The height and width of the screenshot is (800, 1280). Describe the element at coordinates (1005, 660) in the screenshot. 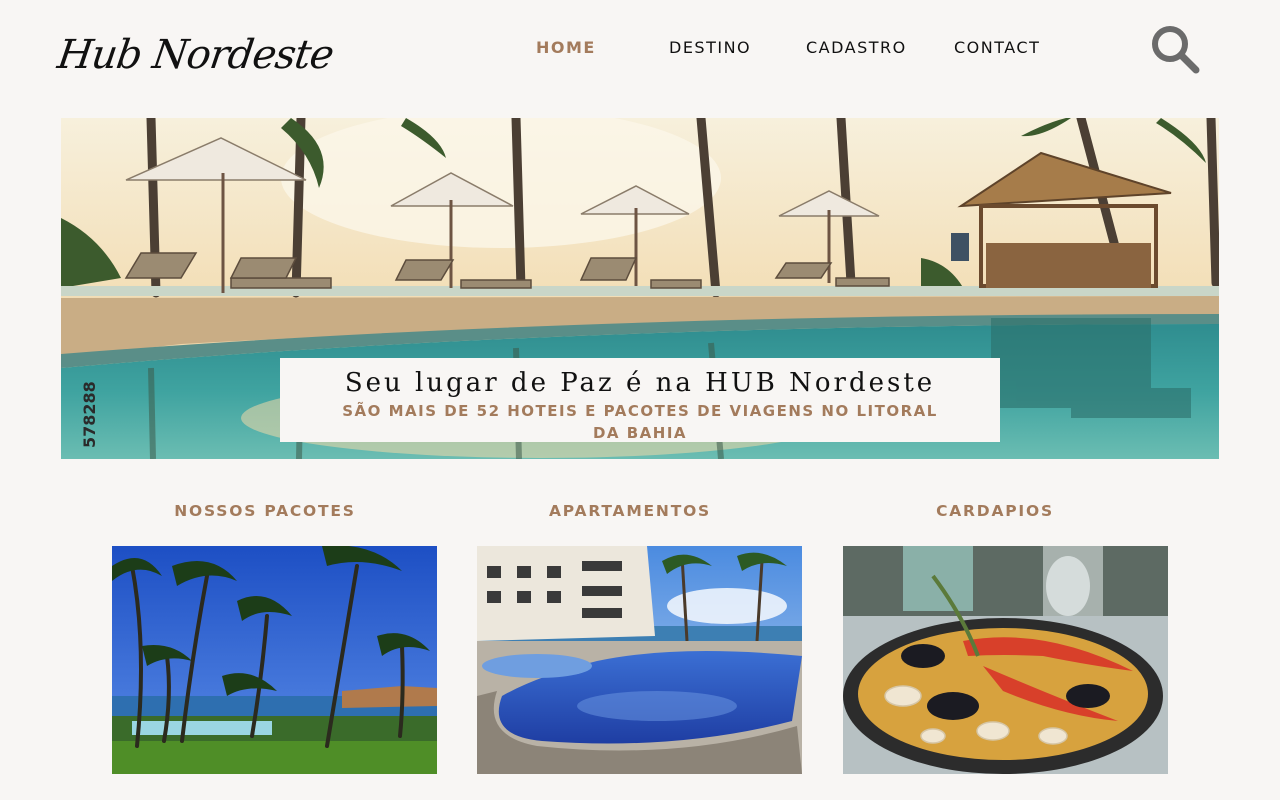

I see `card-cardapios-image` at that location.